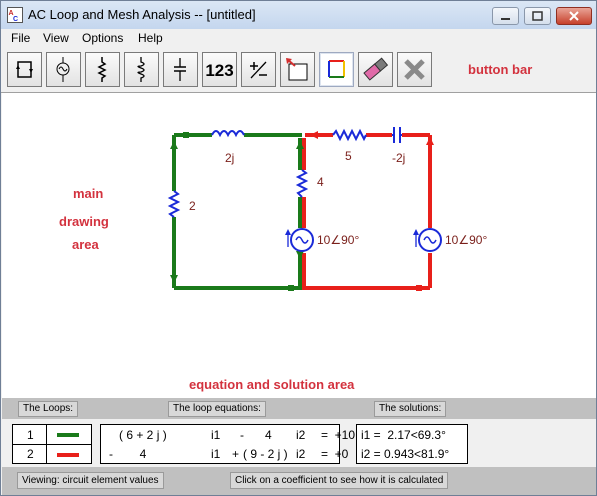 Image resolution: width=597 pixels, height=496 pixels. I want to click on delete-button, so click(414, 69).